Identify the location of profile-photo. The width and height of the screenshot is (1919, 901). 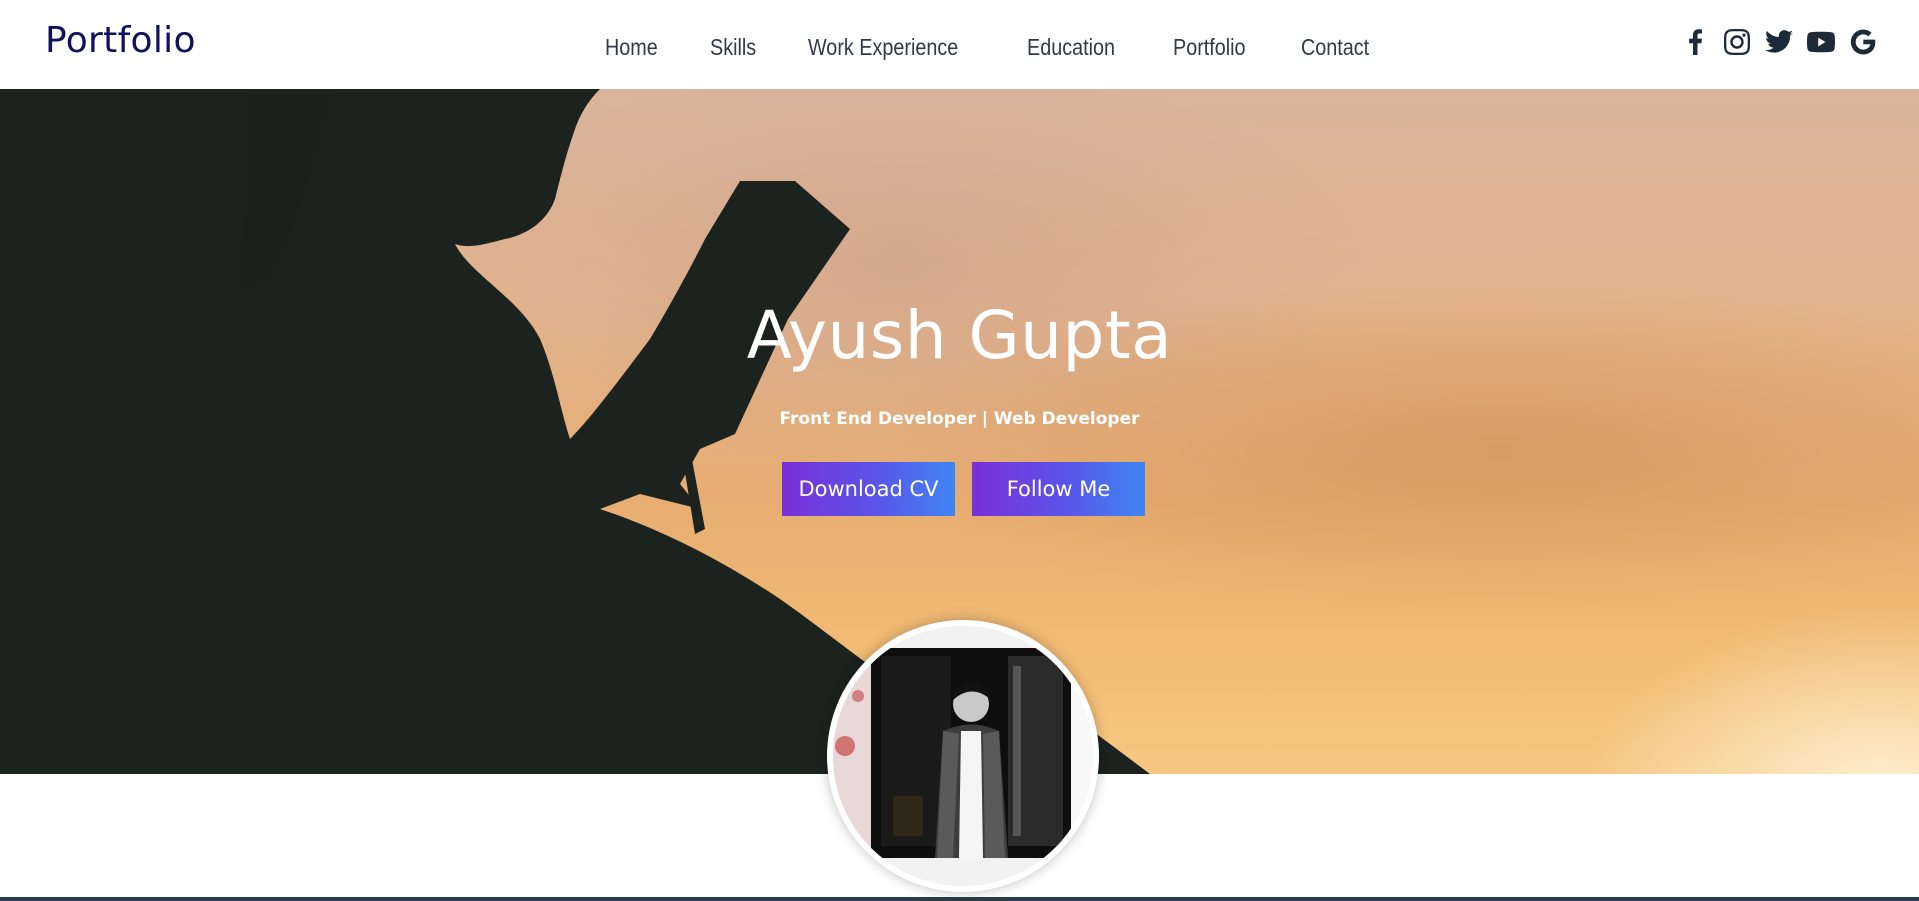
(963, 756).